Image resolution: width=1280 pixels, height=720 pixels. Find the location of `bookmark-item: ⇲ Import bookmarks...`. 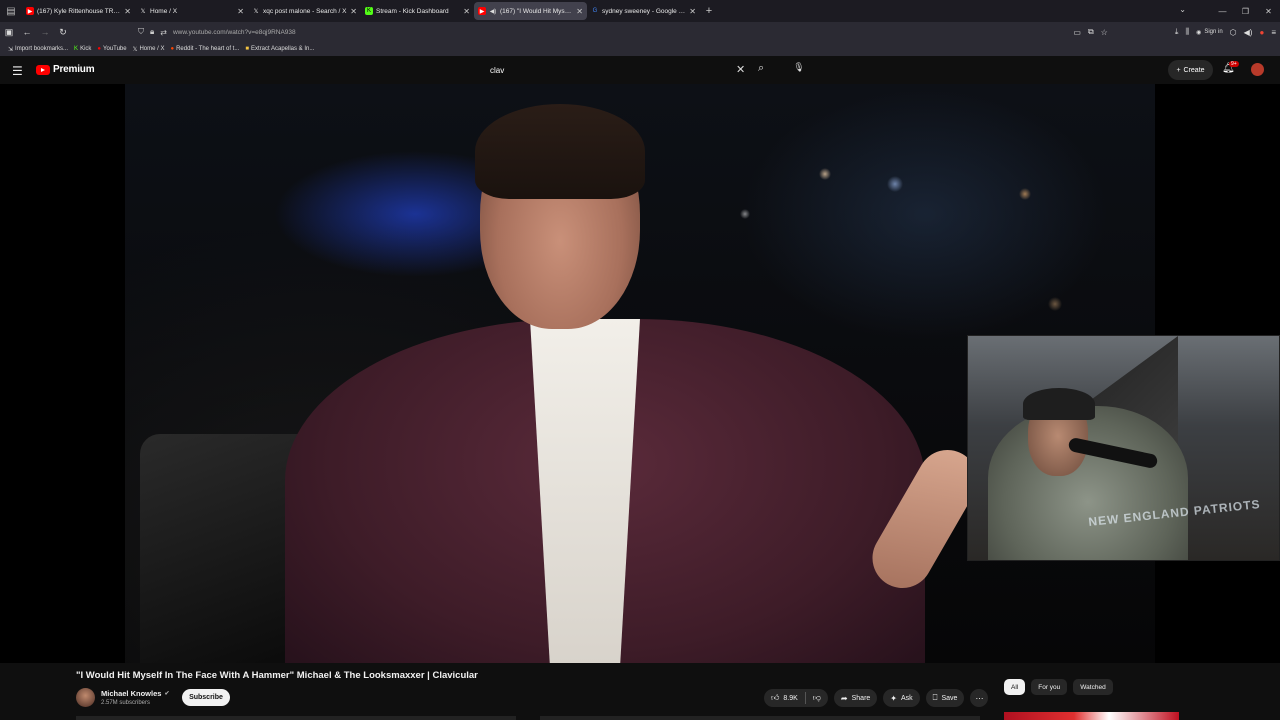

bookmark-item: ⇲ Import bookmarks... is located at coordinates (38, 49).